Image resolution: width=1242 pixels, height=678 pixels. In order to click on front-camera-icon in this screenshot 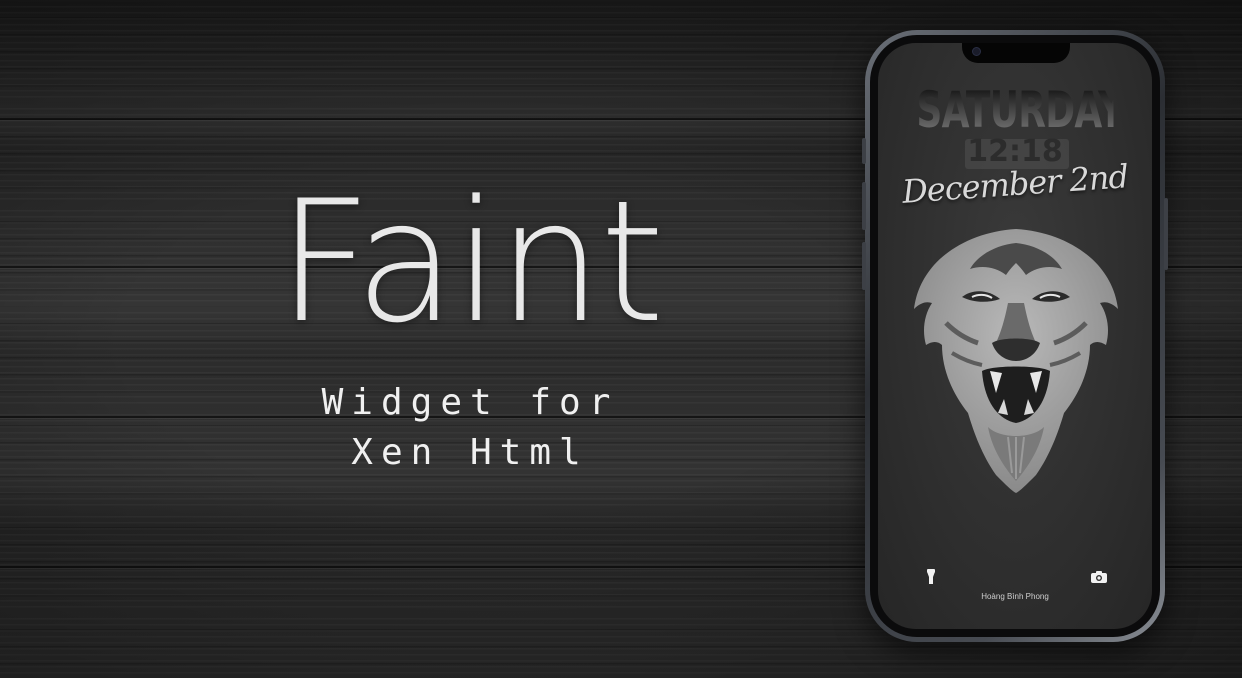, I will do `click(976, 51)`.